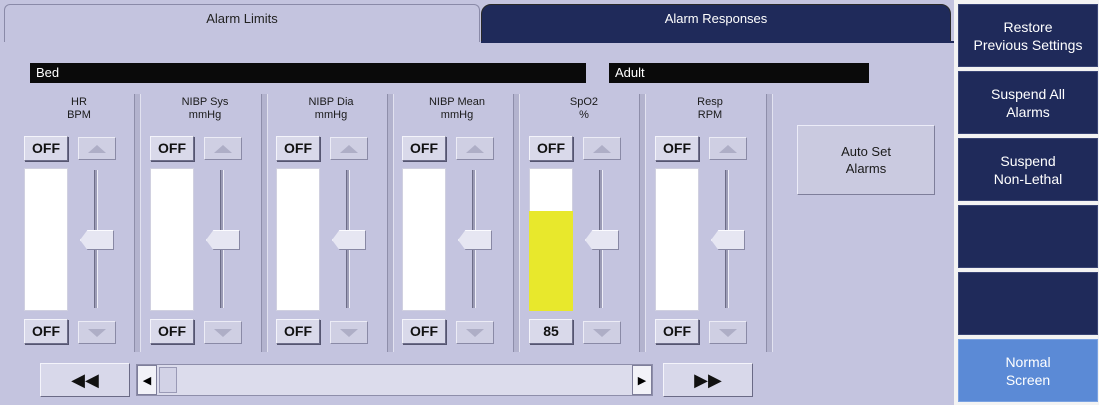  What do you see at coordinates (866, 160) in the screenshot?
I see `auto-set-alarms-button: Auto Set Alarms` at bounding box center [866, 160].